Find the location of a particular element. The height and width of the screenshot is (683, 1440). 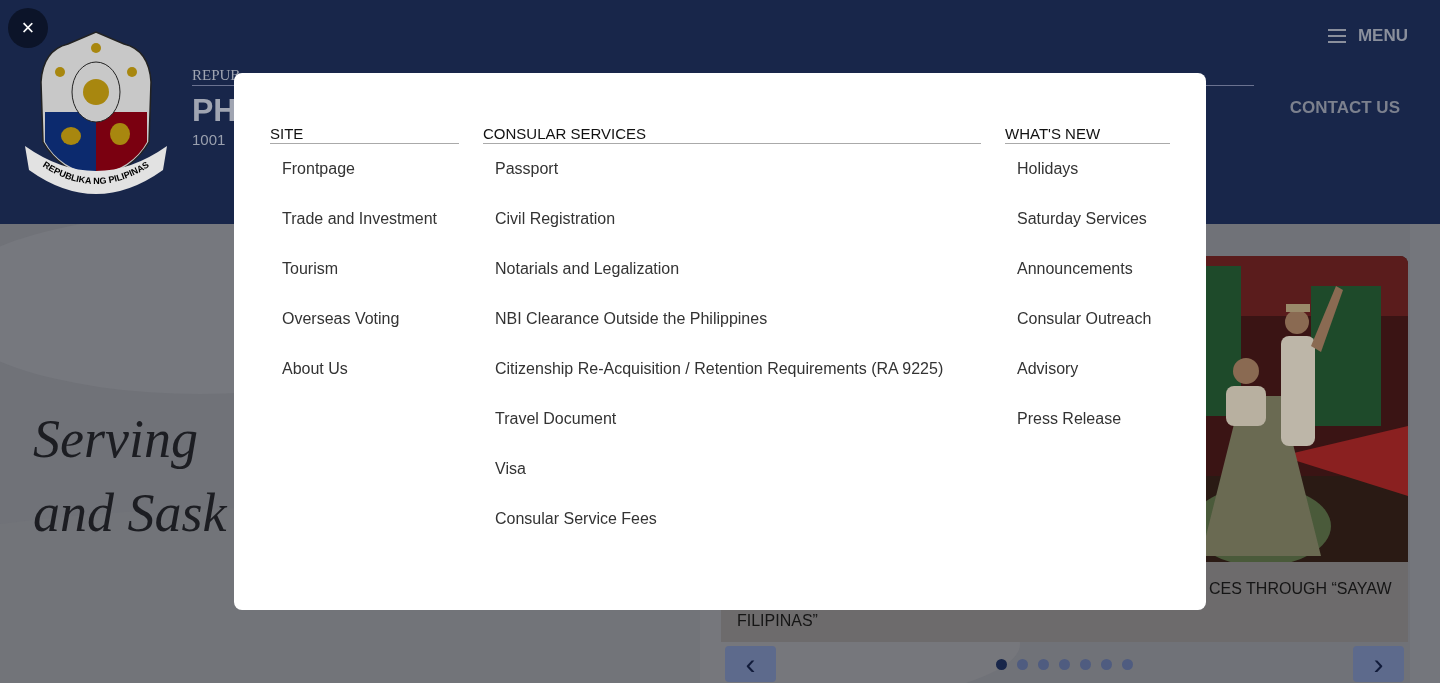

site-title: PH is located at coordinates (214, 110).